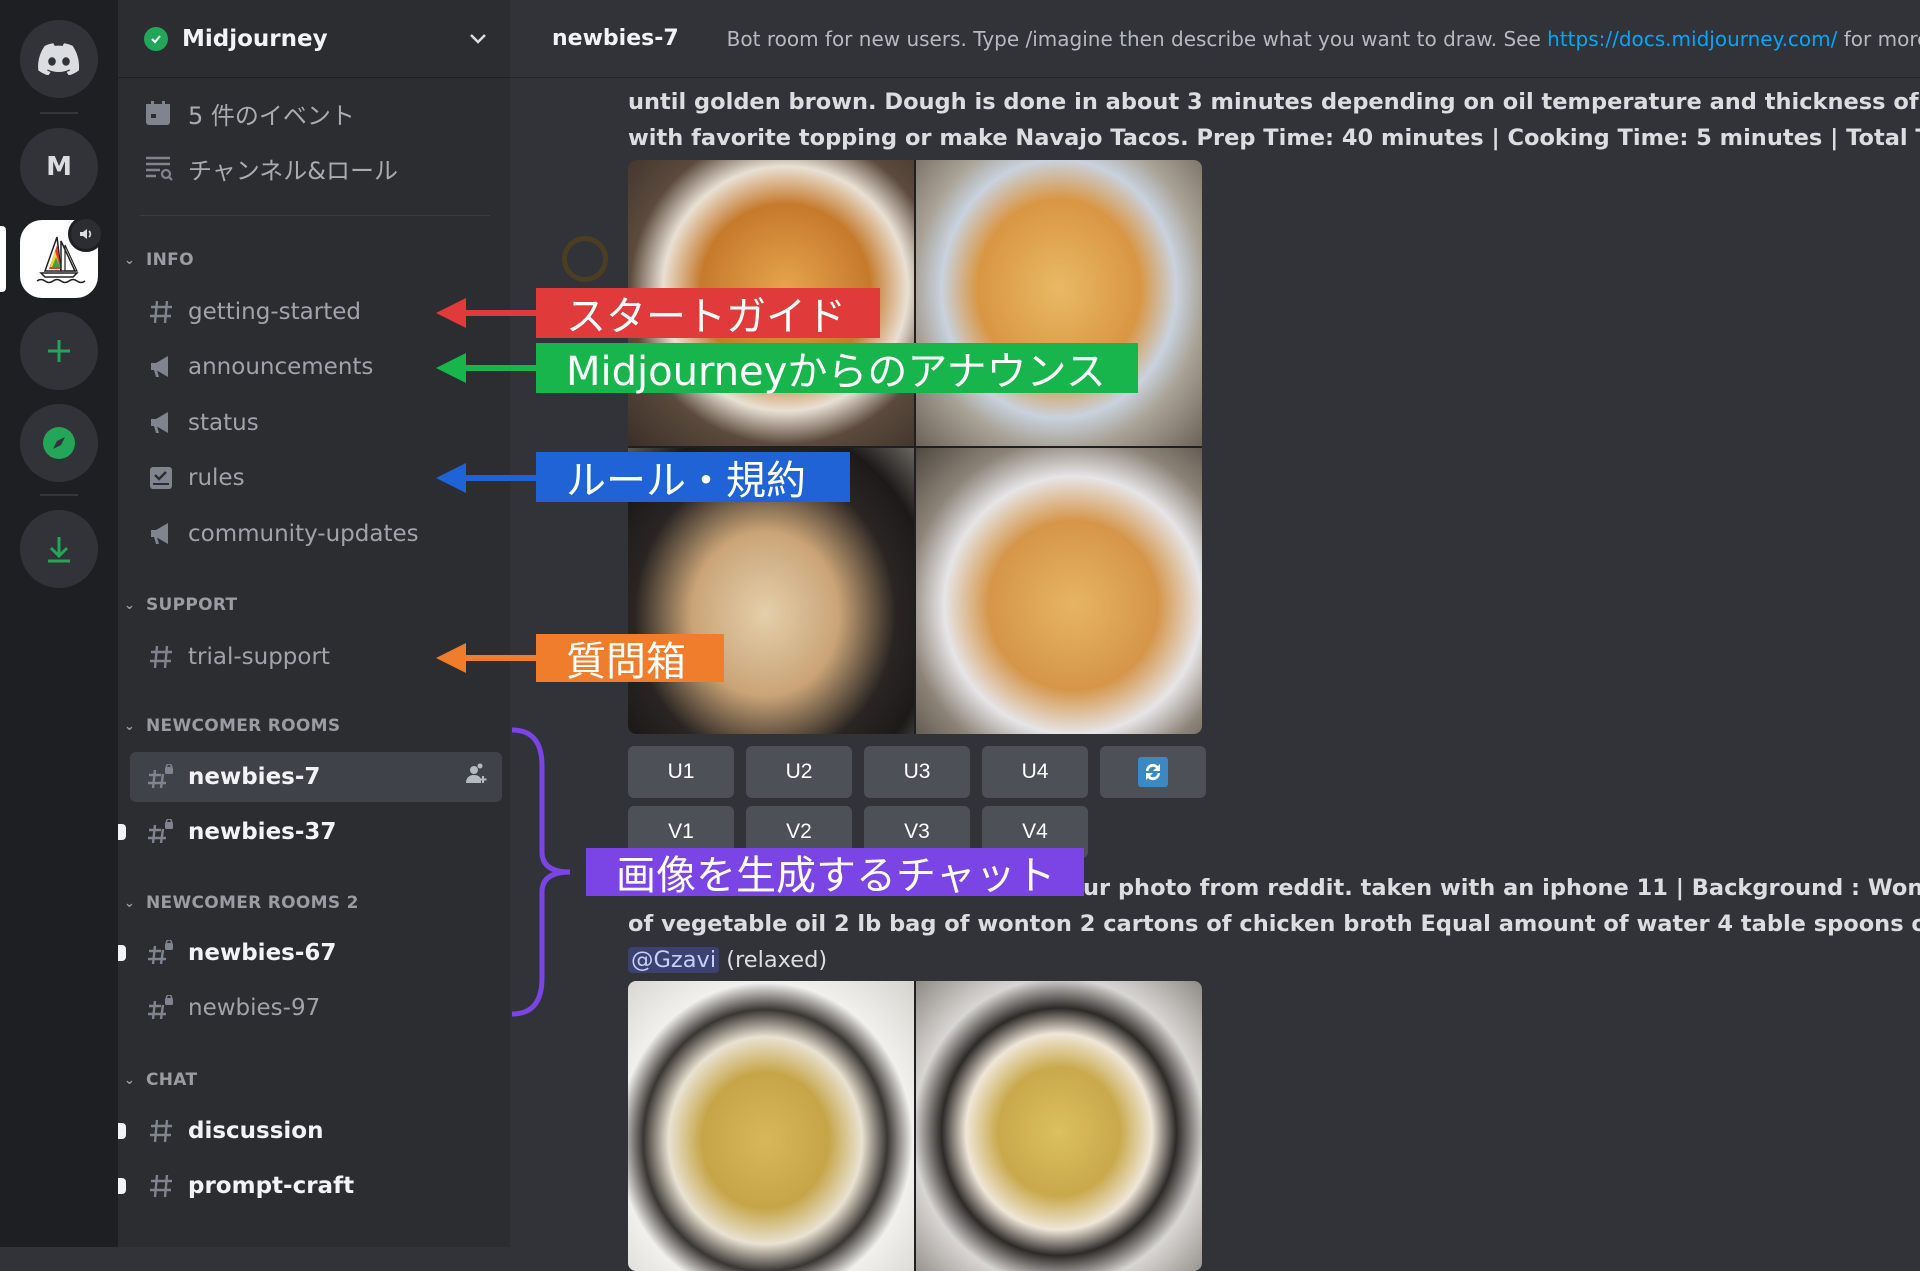  Describe the element at coordinates (799, 772) in the screenshot. I see `upscale-2-button: U2` at that location.